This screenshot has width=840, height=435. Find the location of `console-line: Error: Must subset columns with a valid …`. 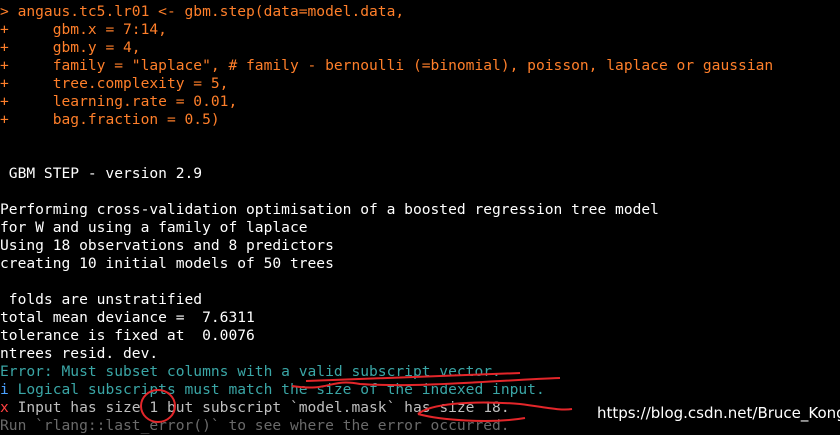

console-line: Error: Must subset columns with a valid … is located at coordinates (250, 372).